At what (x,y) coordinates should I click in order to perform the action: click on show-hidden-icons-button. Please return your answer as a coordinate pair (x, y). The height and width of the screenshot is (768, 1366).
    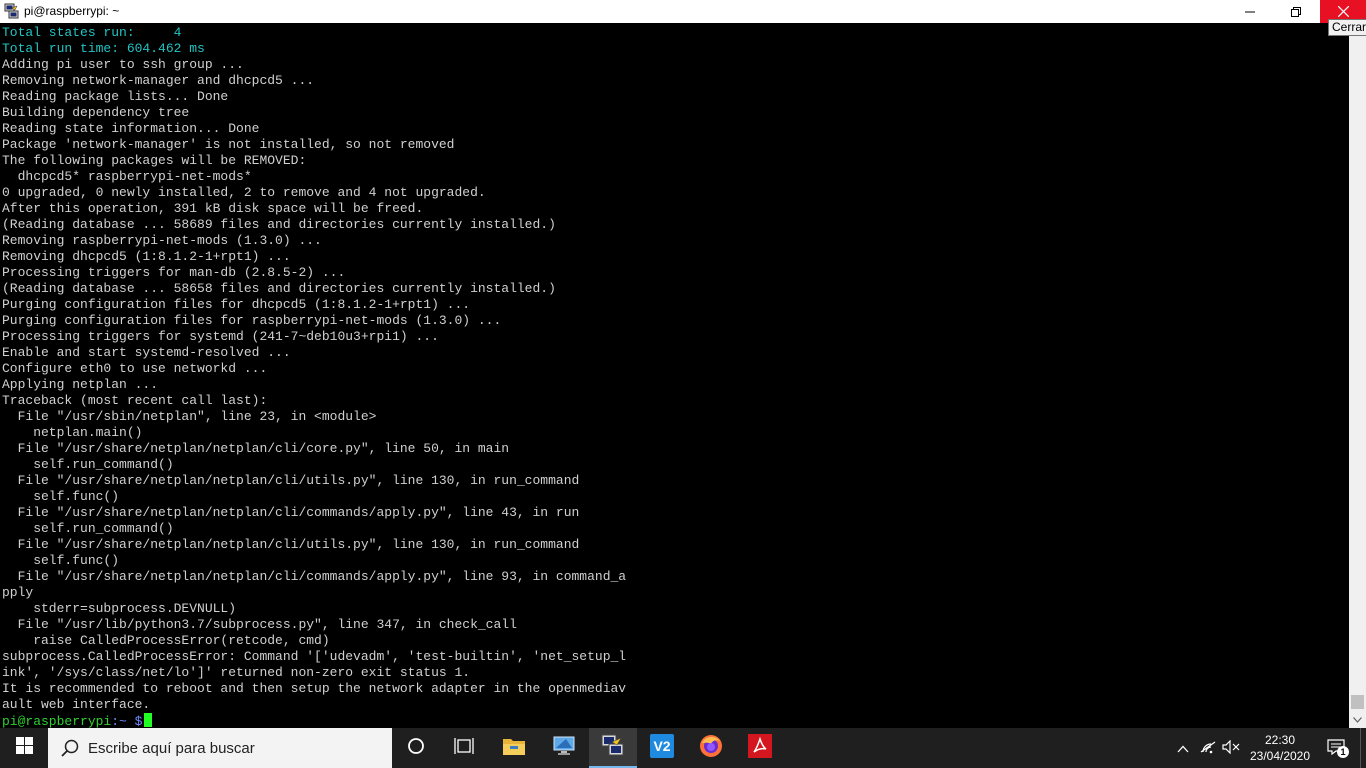
    Looking at the image, I should click on (1183, 748).